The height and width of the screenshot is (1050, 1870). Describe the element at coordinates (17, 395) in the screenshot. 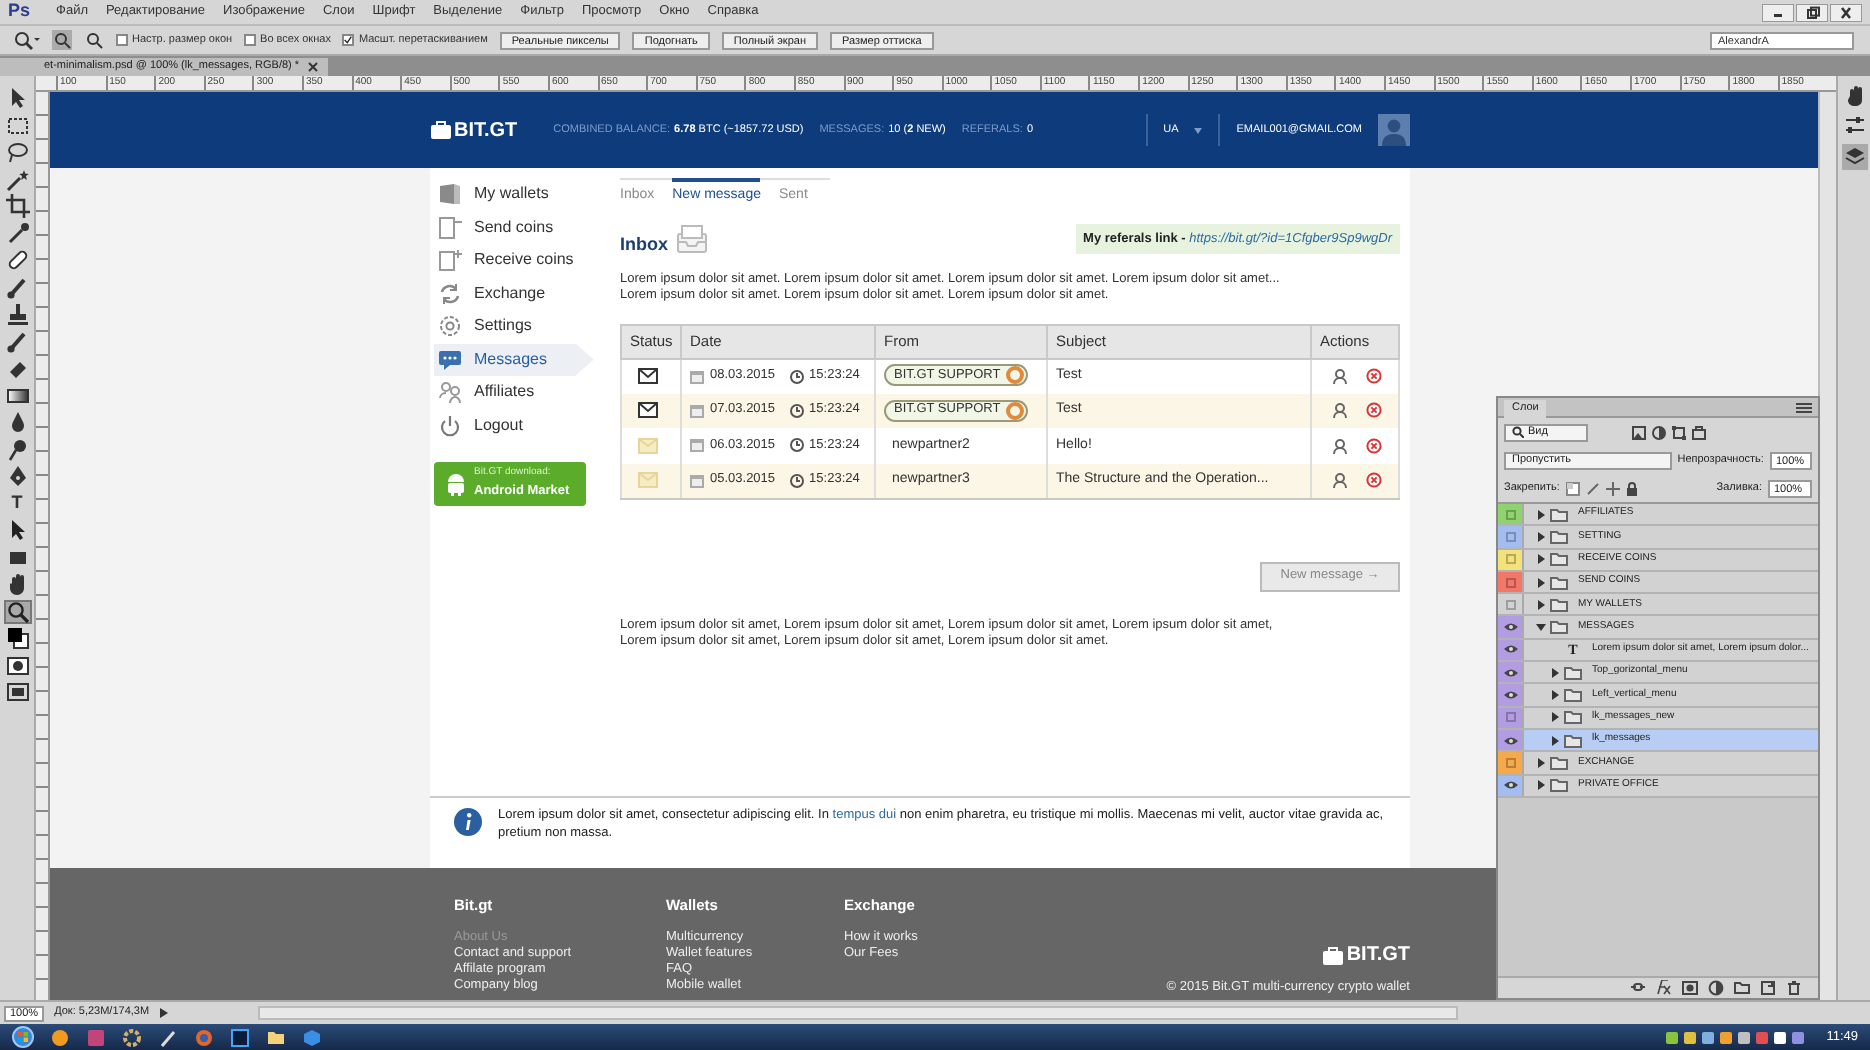

I see `gradient-icon` at that location.